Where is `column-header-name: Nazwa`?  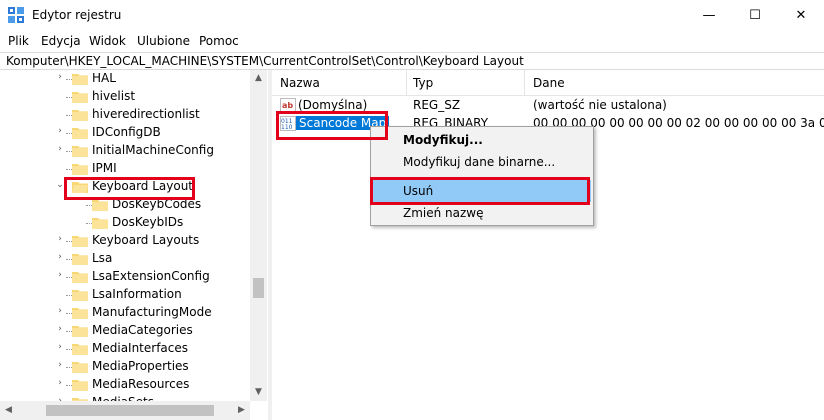
column-header-name: Nazwa is located at coordinates (300, 83).